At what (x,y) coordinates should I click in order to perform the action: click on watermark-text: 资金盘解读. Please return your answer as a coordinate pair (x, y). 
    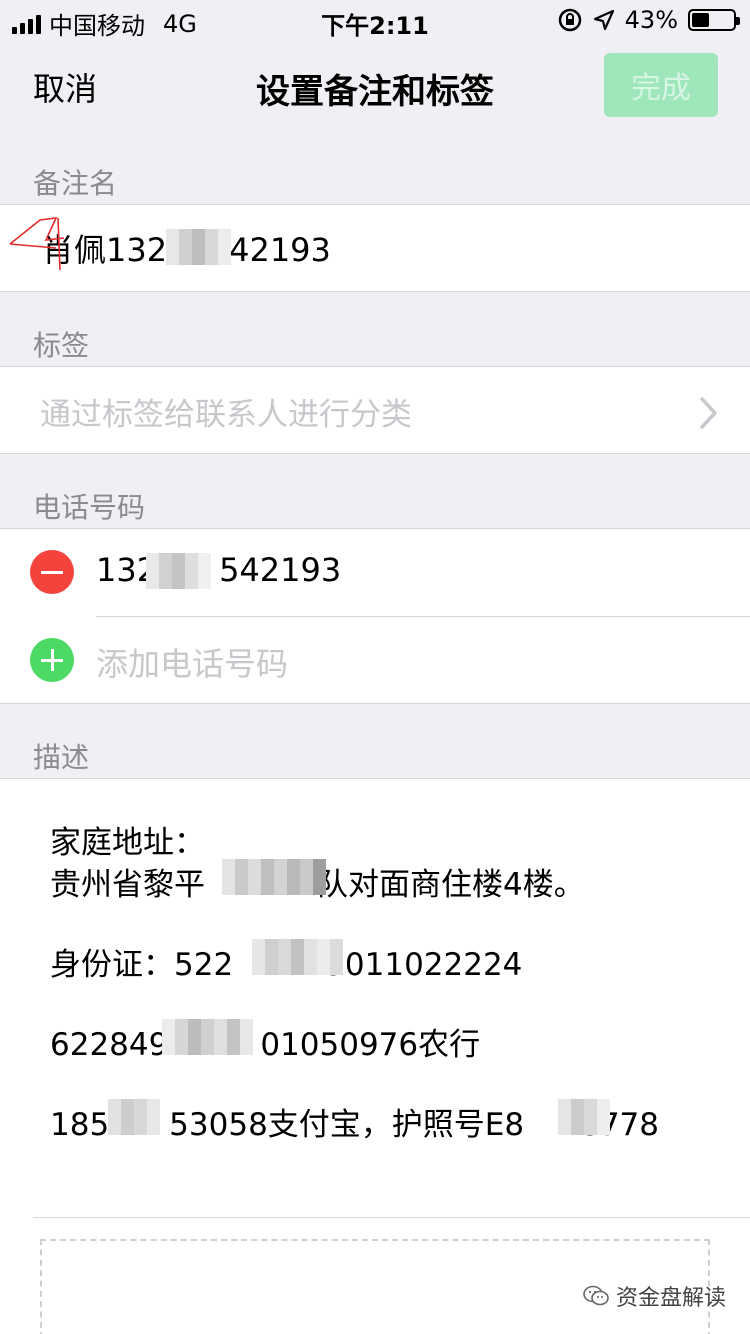
    Looking at the image, I should click on (670, 1298).